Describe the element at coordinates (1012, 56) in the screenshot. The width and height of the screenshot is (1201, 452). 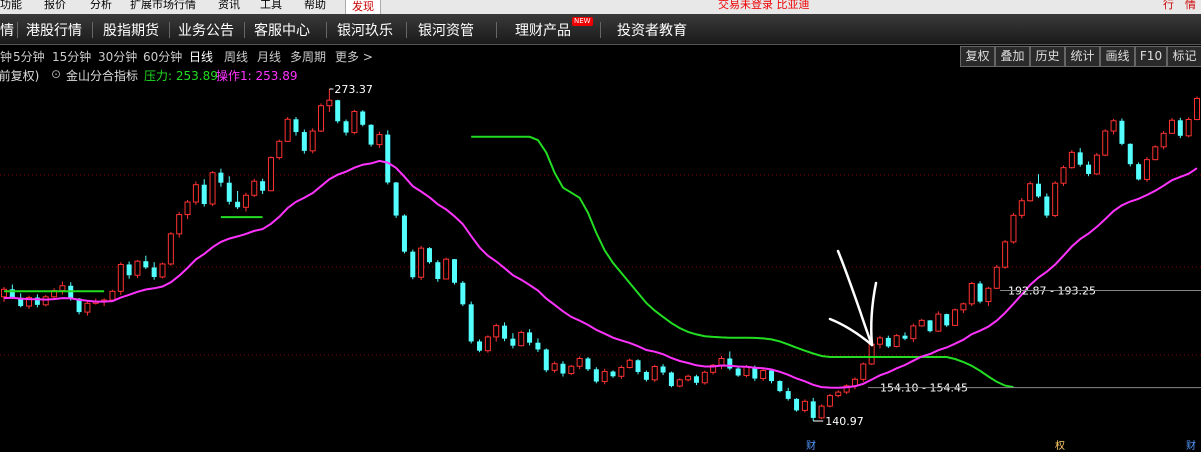
I see `overlay-button: 叠加` at that location.